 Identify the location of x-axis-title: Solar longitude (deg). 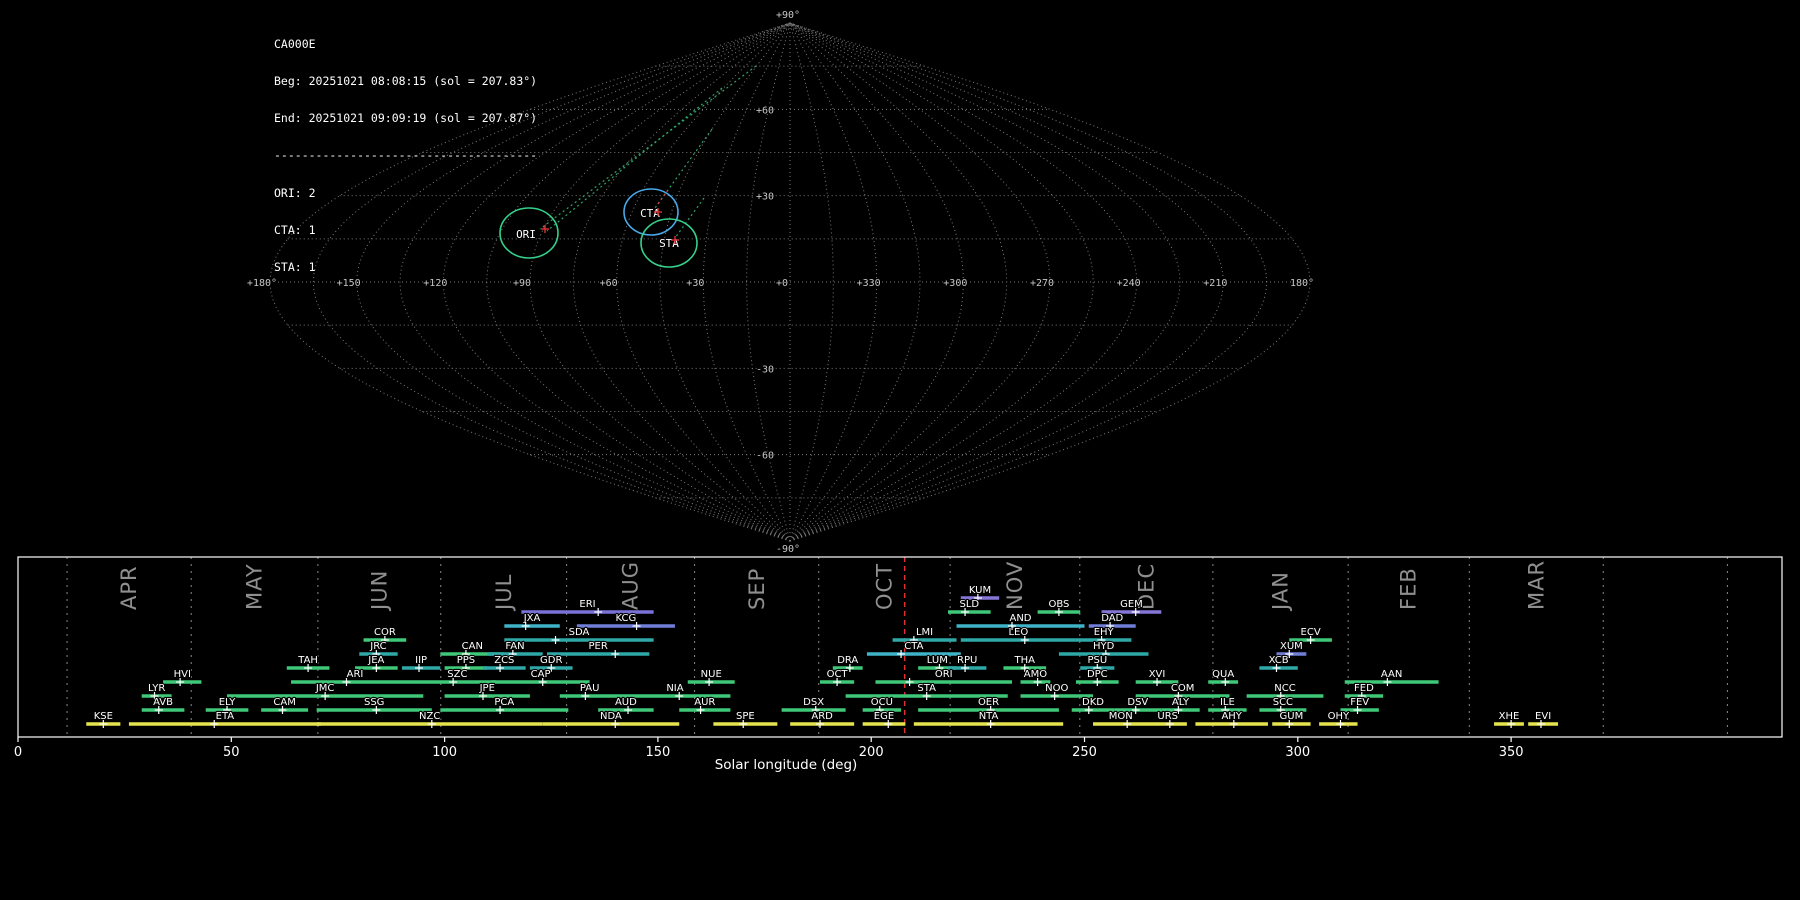
(786, 765).